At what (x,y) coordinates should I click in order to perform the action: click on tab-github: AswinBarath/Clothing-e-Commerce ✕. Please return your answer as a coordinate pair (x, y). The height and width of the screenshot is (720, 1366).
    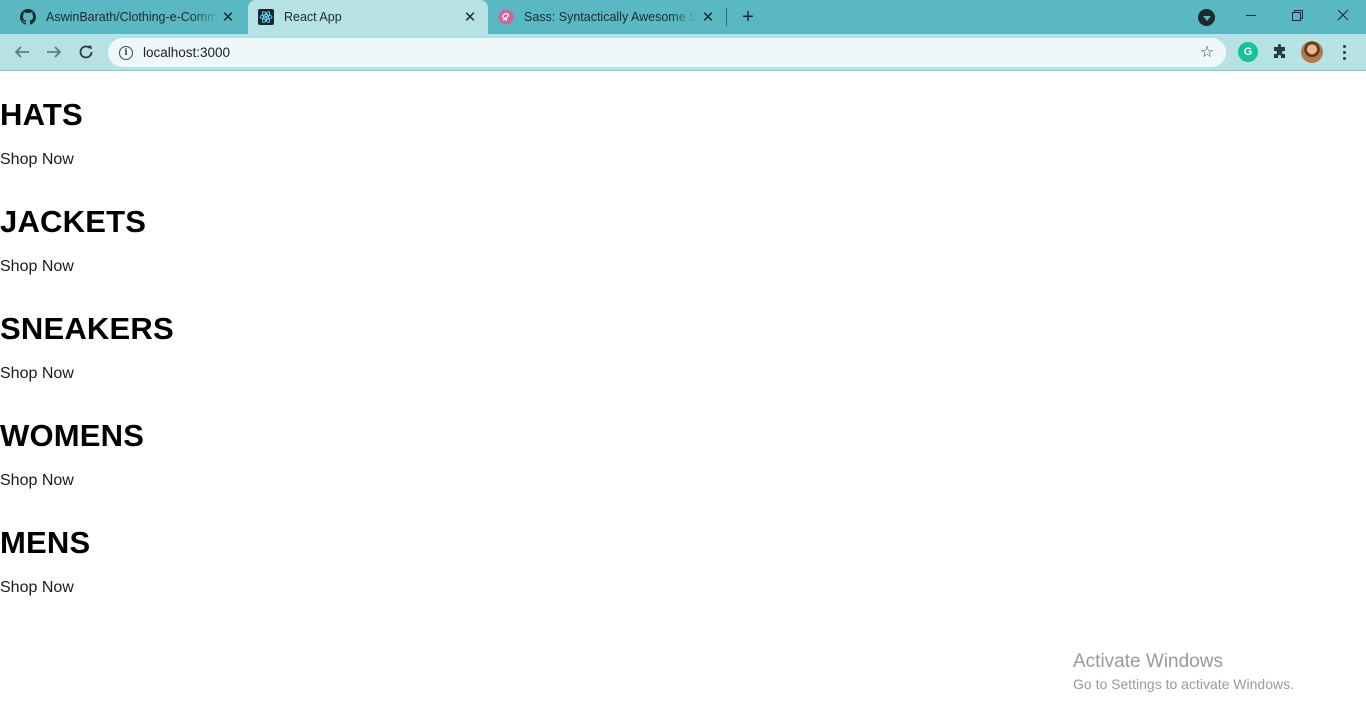
    Looking at the image, I should click on (123, 17).